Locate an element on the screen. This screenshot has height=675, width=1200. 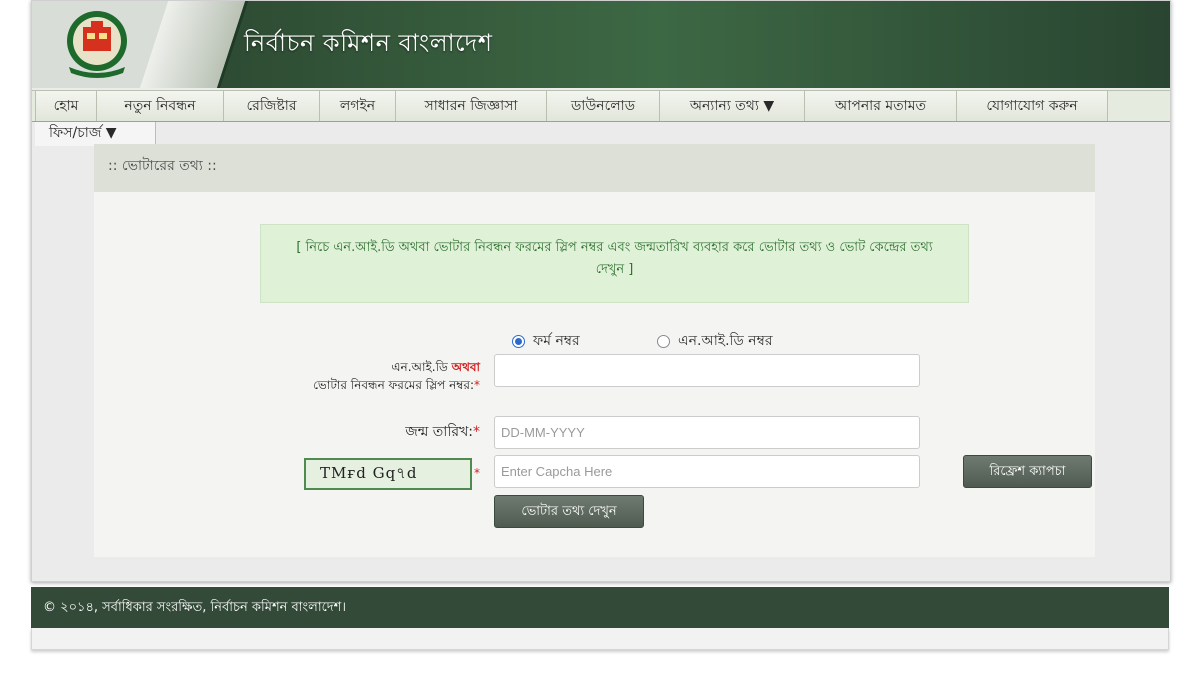
footer-bottom-strip is located at coordinates (600, 639).